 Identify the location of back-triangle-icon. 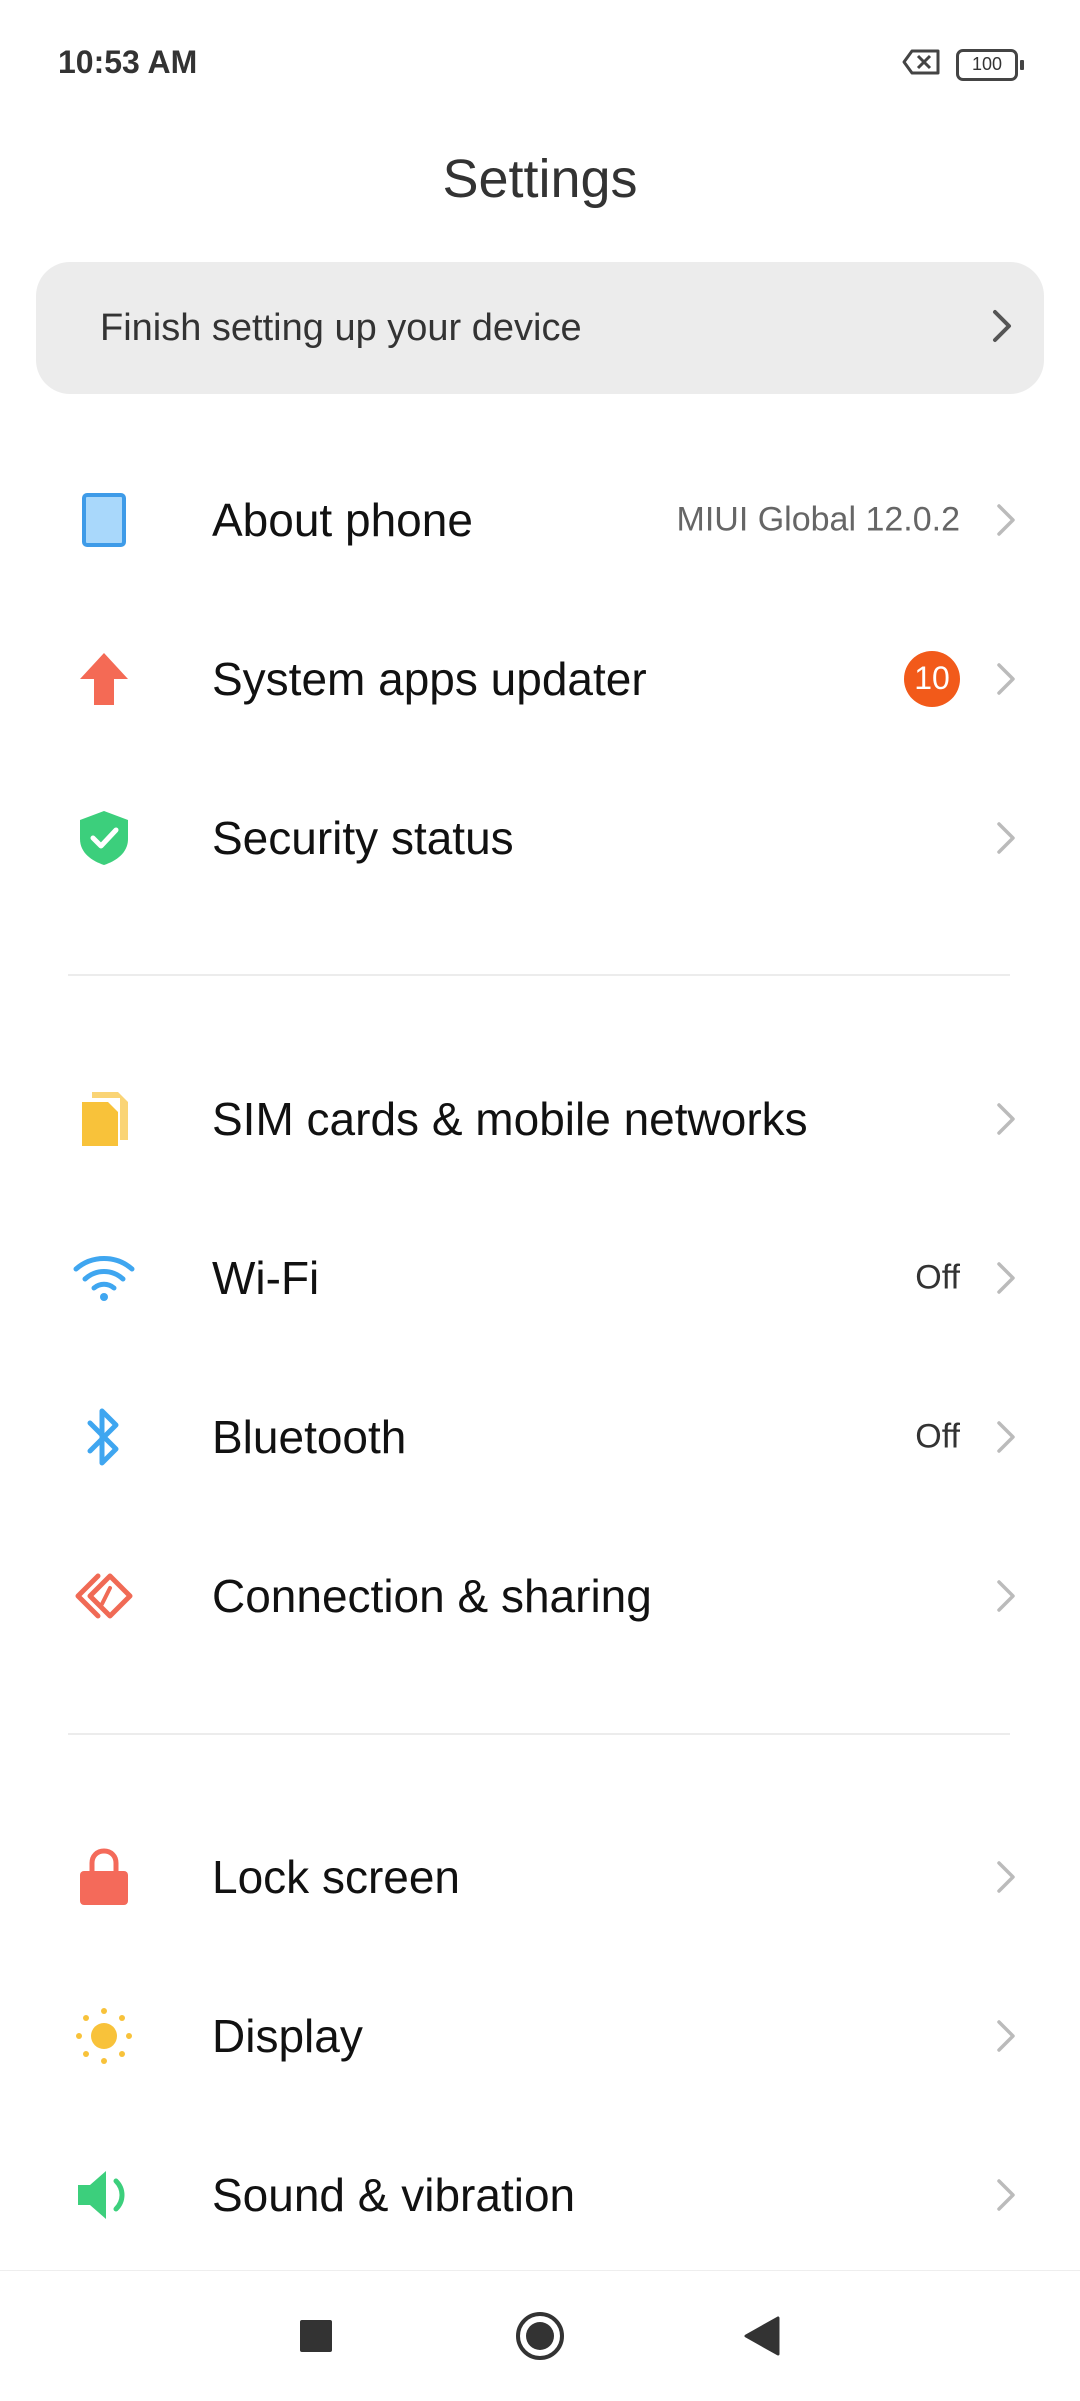
(762, 2336).